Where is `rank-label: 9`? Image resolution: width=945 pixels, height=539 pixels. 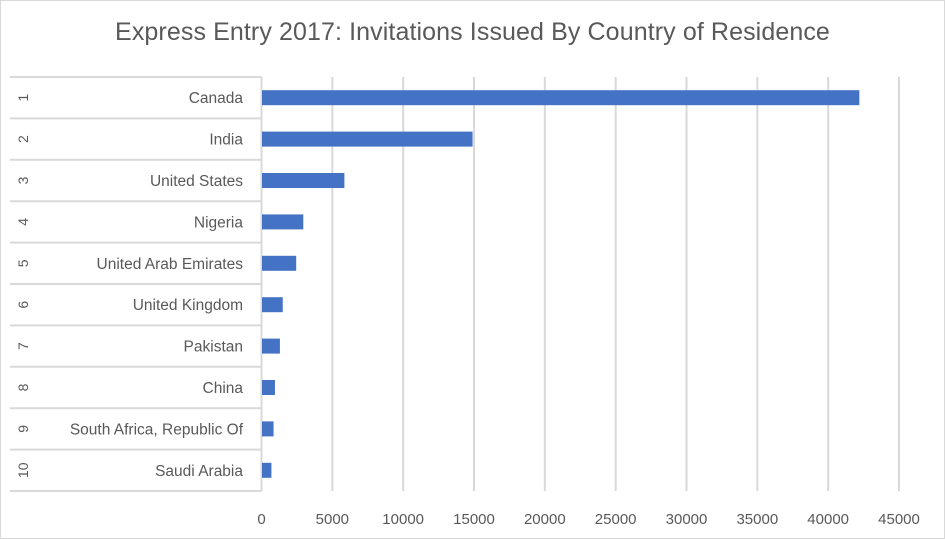 rank-label: 9 is located at coordinates (23, 429).